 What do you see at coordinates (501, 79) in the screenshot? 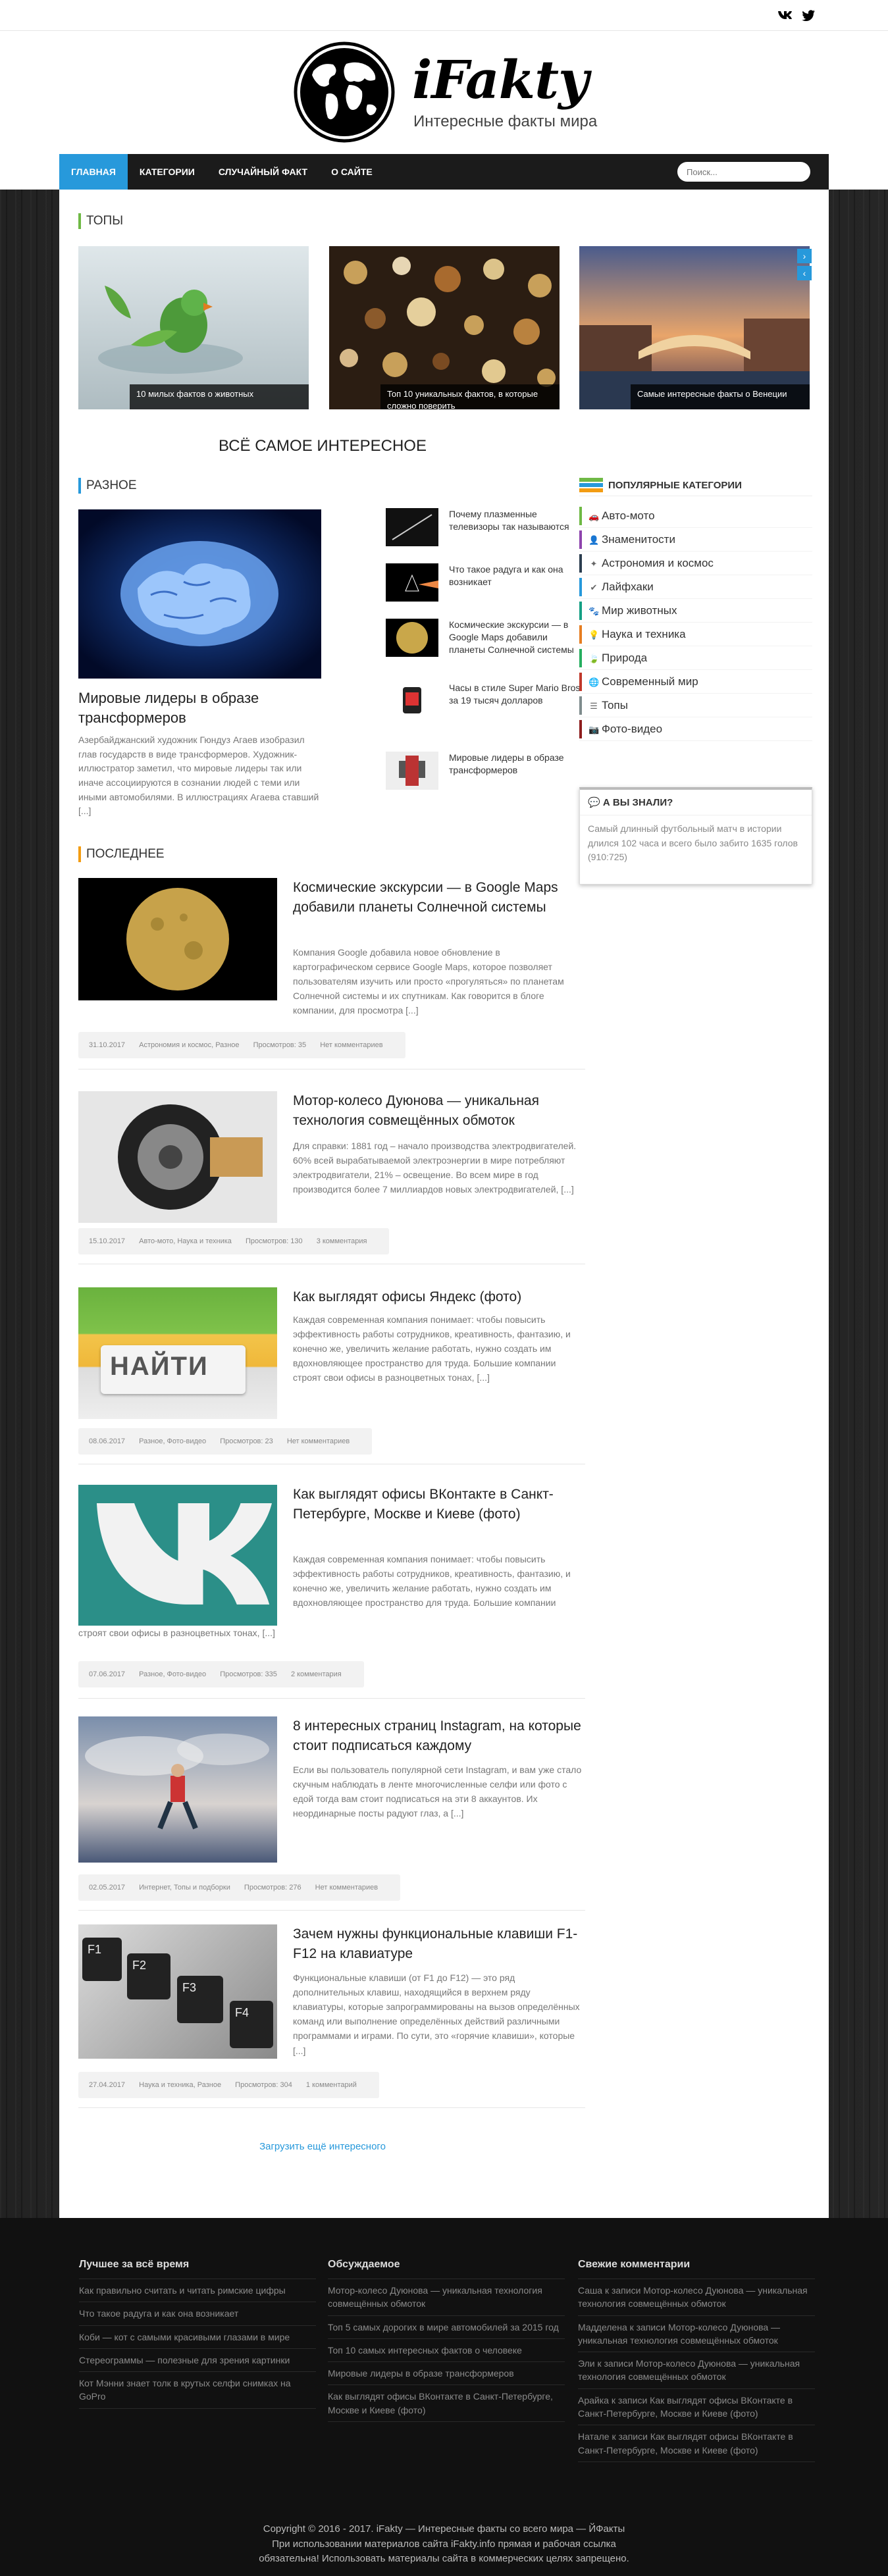
I see `site-logo-title: iFakty` at bounding box center [501, 79].